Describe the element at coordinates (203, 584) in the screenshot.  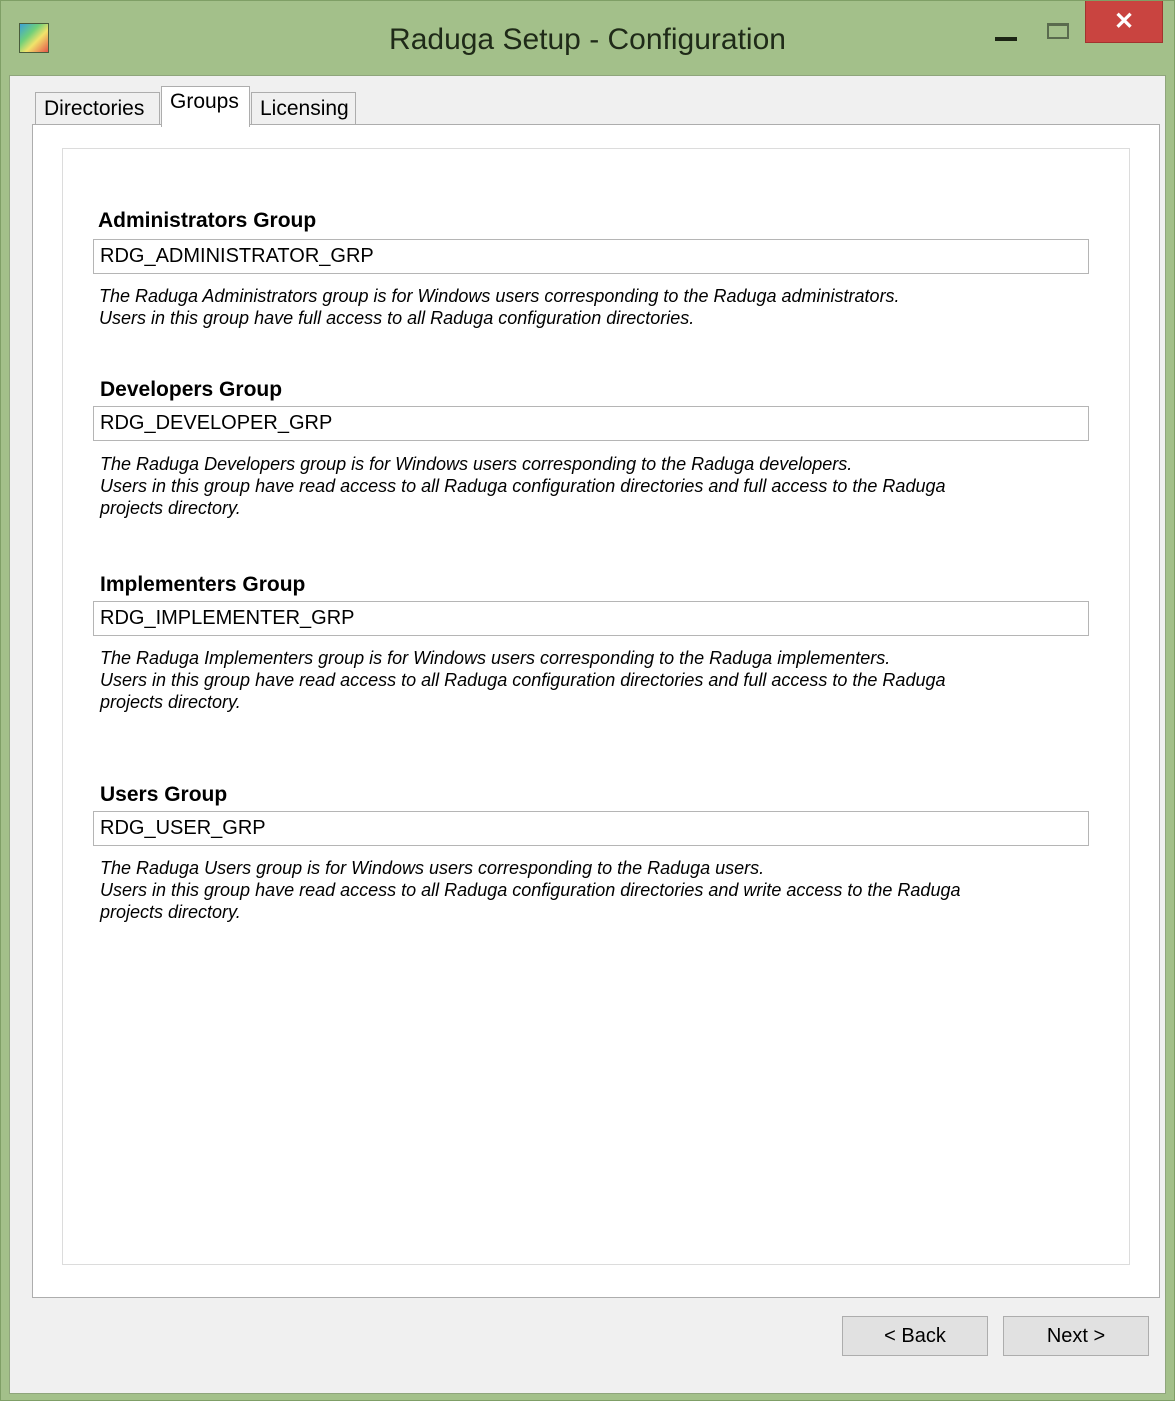
I see `implementers-group-title: Implementers Group` at that location.